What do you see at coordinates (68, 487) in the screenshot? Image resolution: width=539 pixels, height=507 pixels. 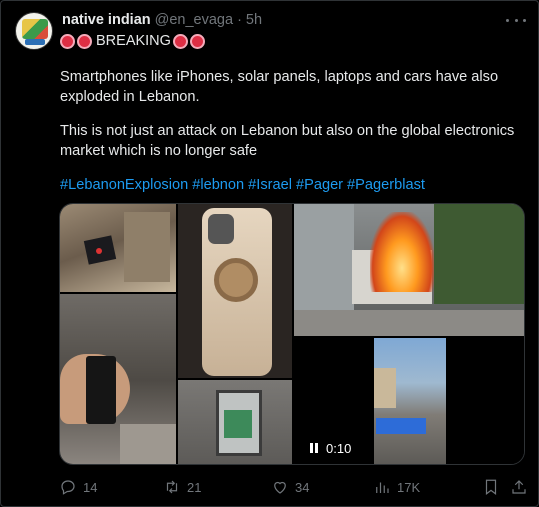 I see `reply-icon` at bounding box center [68, 487].